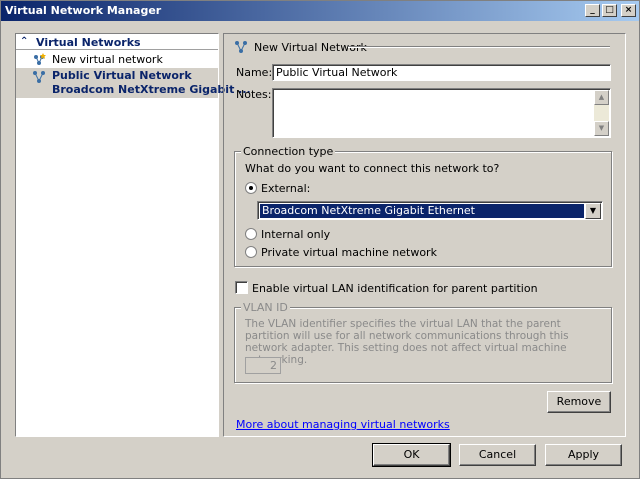 This screenshot has height=479, width=640. What do you see at coordinates (592, 10) in the screenshot?
I see `minimize-button: _` at bounding box center [592, 10].